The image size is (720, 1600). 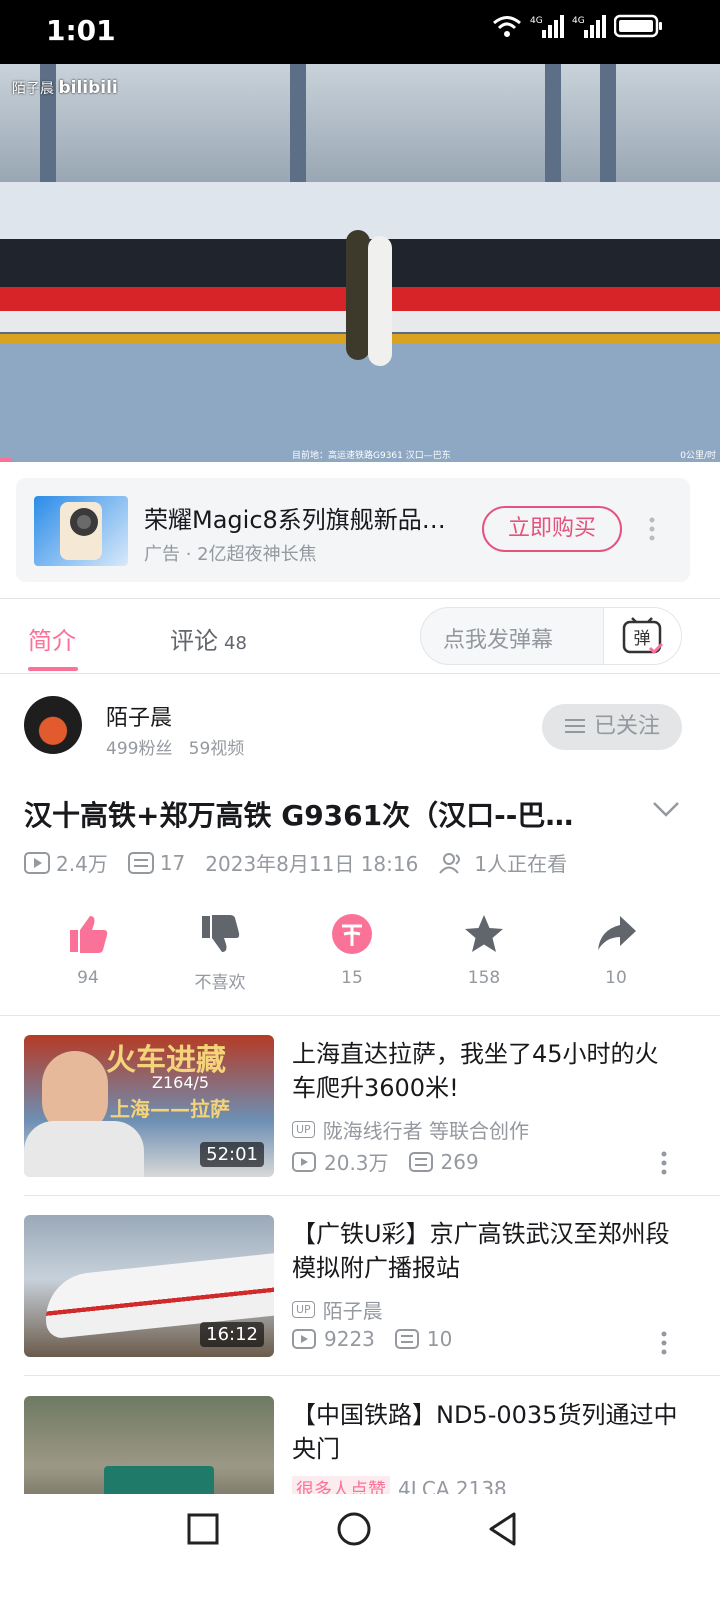 I want to click on danmaku-input: 点我发弹幕 弹, so click(x=551, y=636).